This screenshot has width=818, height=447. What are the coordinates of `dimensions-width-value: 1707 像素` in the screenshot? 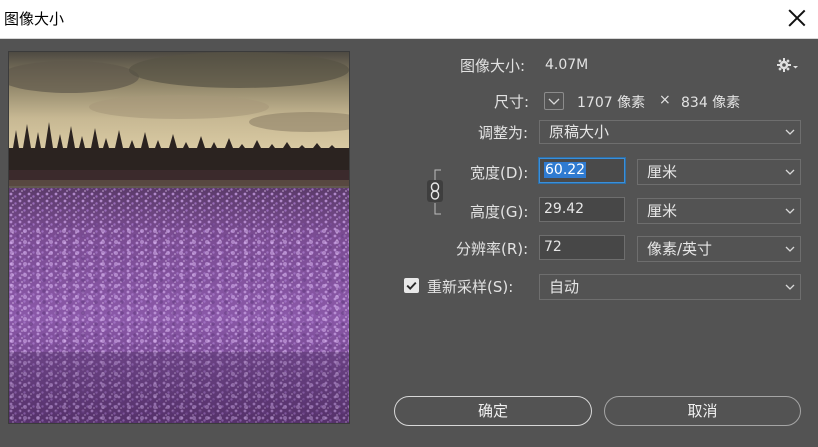 It's located at (611, 103).